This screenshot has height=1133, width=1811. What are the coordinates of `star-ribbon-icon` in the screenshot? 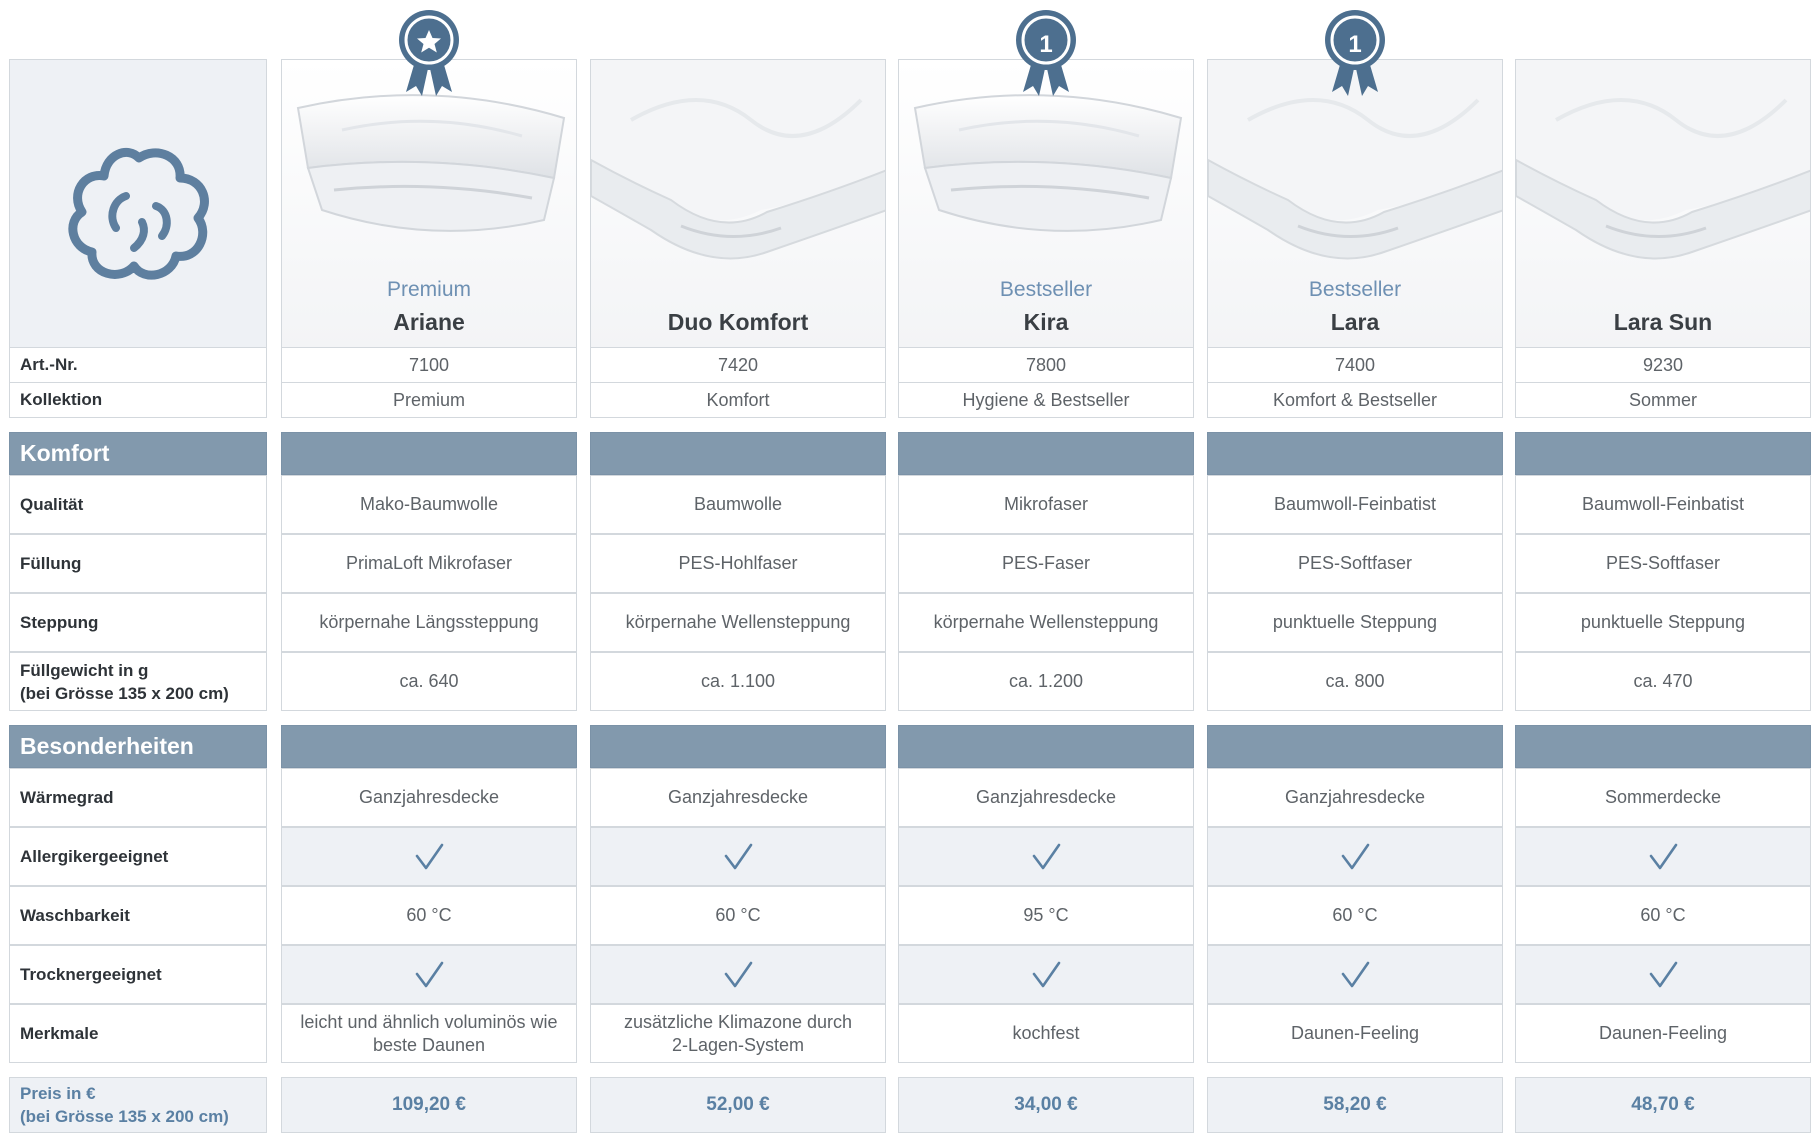 It's located at (429, 51).